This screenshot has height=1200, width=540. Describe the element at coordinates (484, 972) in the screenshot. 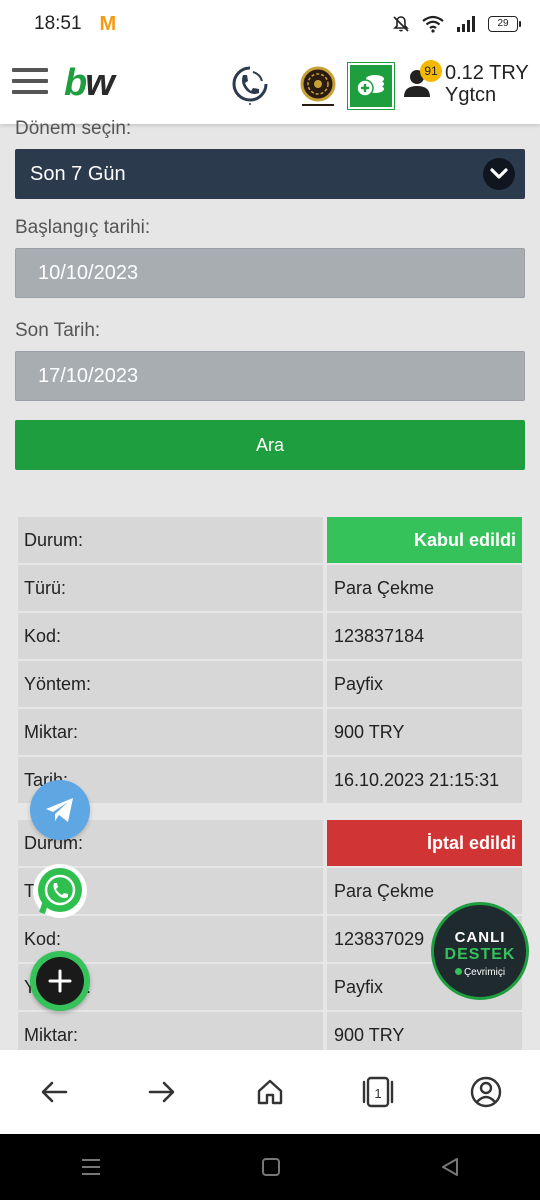

I see `support-status: Çevrimiçi` at that location.